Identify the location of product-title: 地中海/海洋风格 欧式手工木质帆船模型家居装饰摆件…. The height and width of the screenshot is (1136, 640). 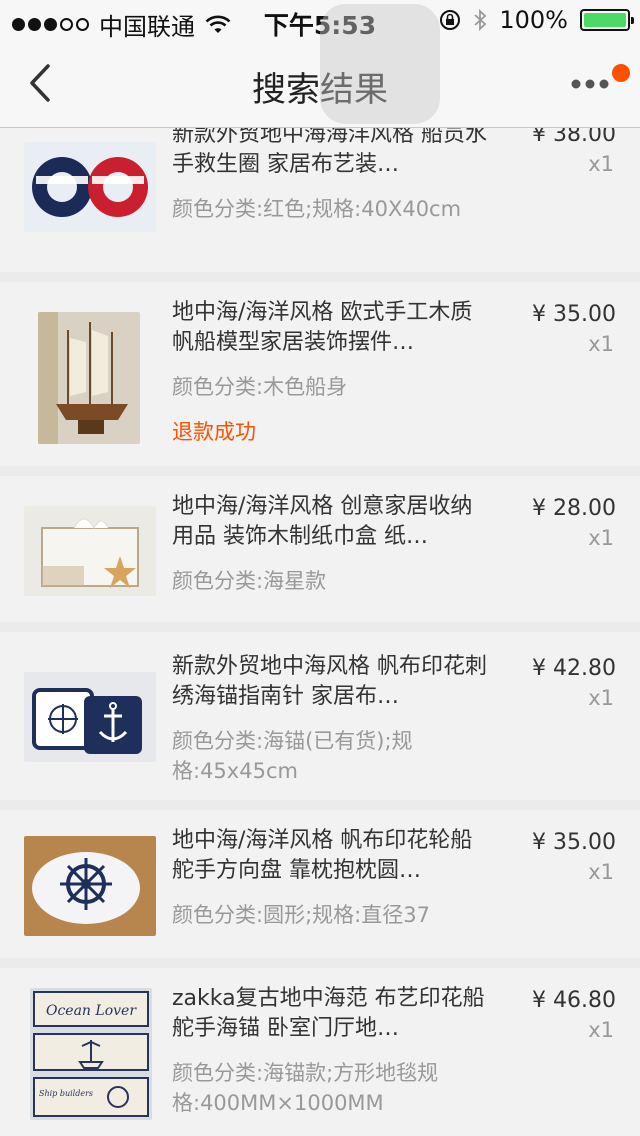
(332, 328).